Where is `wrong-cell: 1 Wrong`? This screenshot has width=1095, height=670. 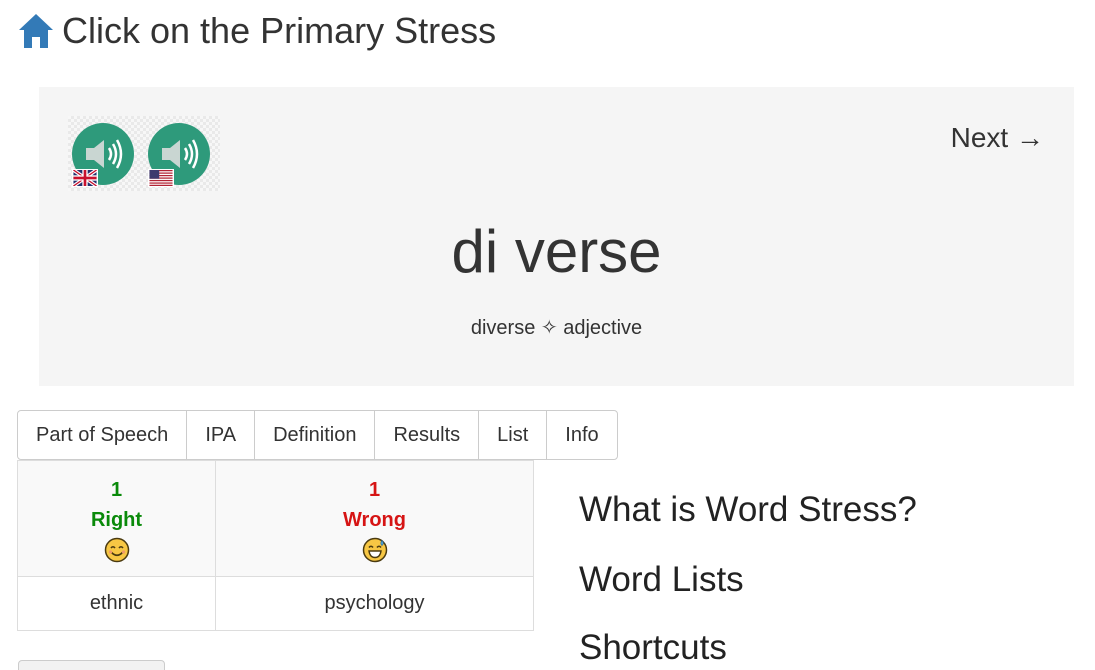 wrong-cell: 1 Wrong is located at coordinates (374, 518).